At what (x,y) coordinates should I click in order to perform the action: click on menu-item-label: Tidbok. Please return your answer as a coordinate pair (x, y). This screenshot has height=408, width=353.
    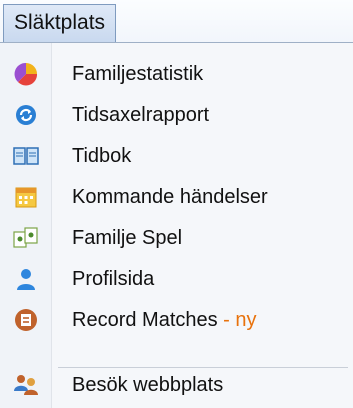
    Looking at the image, I should click on (102, 155).